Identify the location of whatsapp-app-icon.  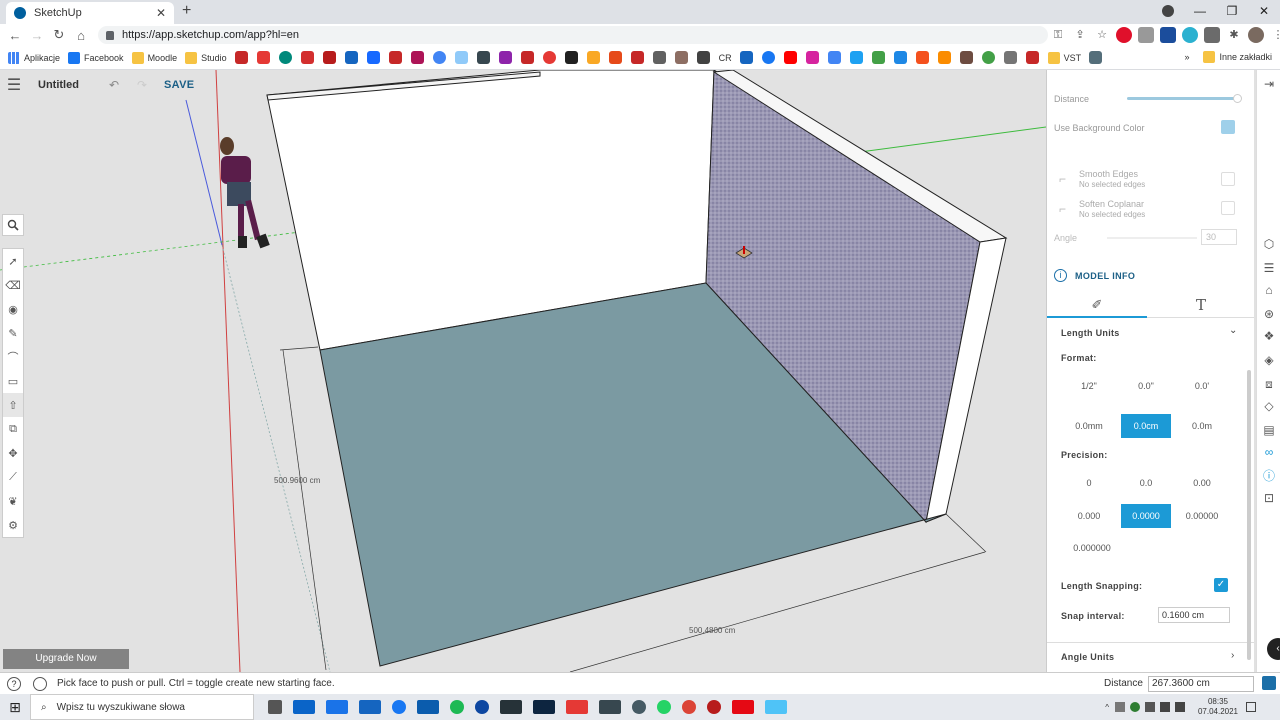
(664, 707).